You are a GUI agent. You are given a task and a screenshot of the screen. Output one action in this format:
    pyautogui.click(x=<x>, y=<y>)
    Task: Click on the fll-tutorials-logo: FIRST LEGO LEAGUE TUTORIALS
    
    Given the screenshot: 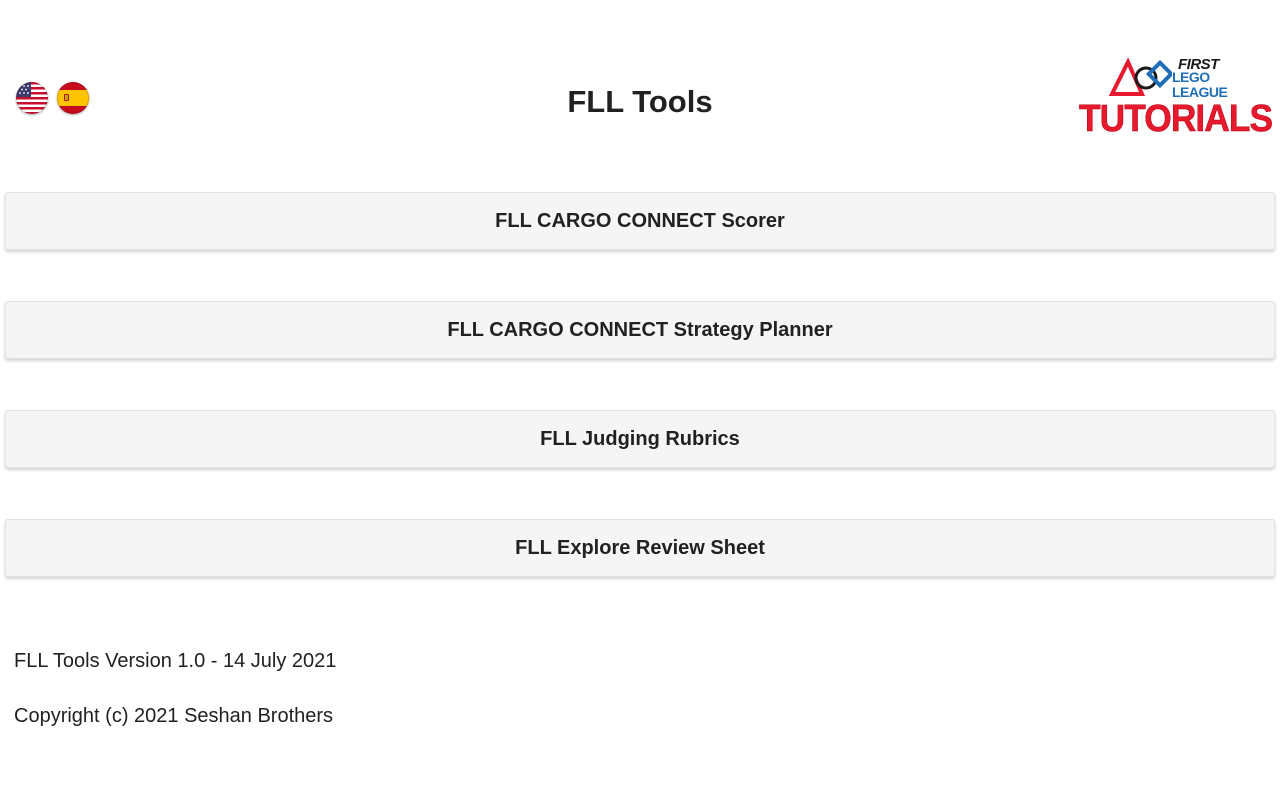 What is the action you would take?
    pyautogui.click(x=1176, y=99)
    